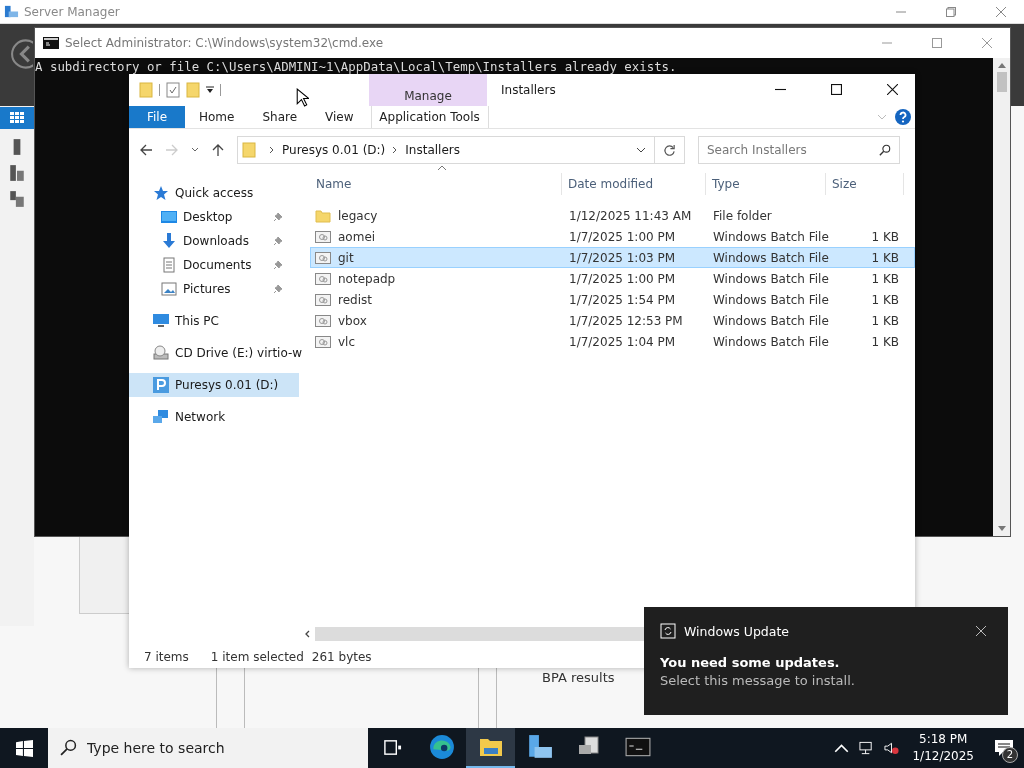  I want to click on nav-item: Quick access, so click(214, 193).